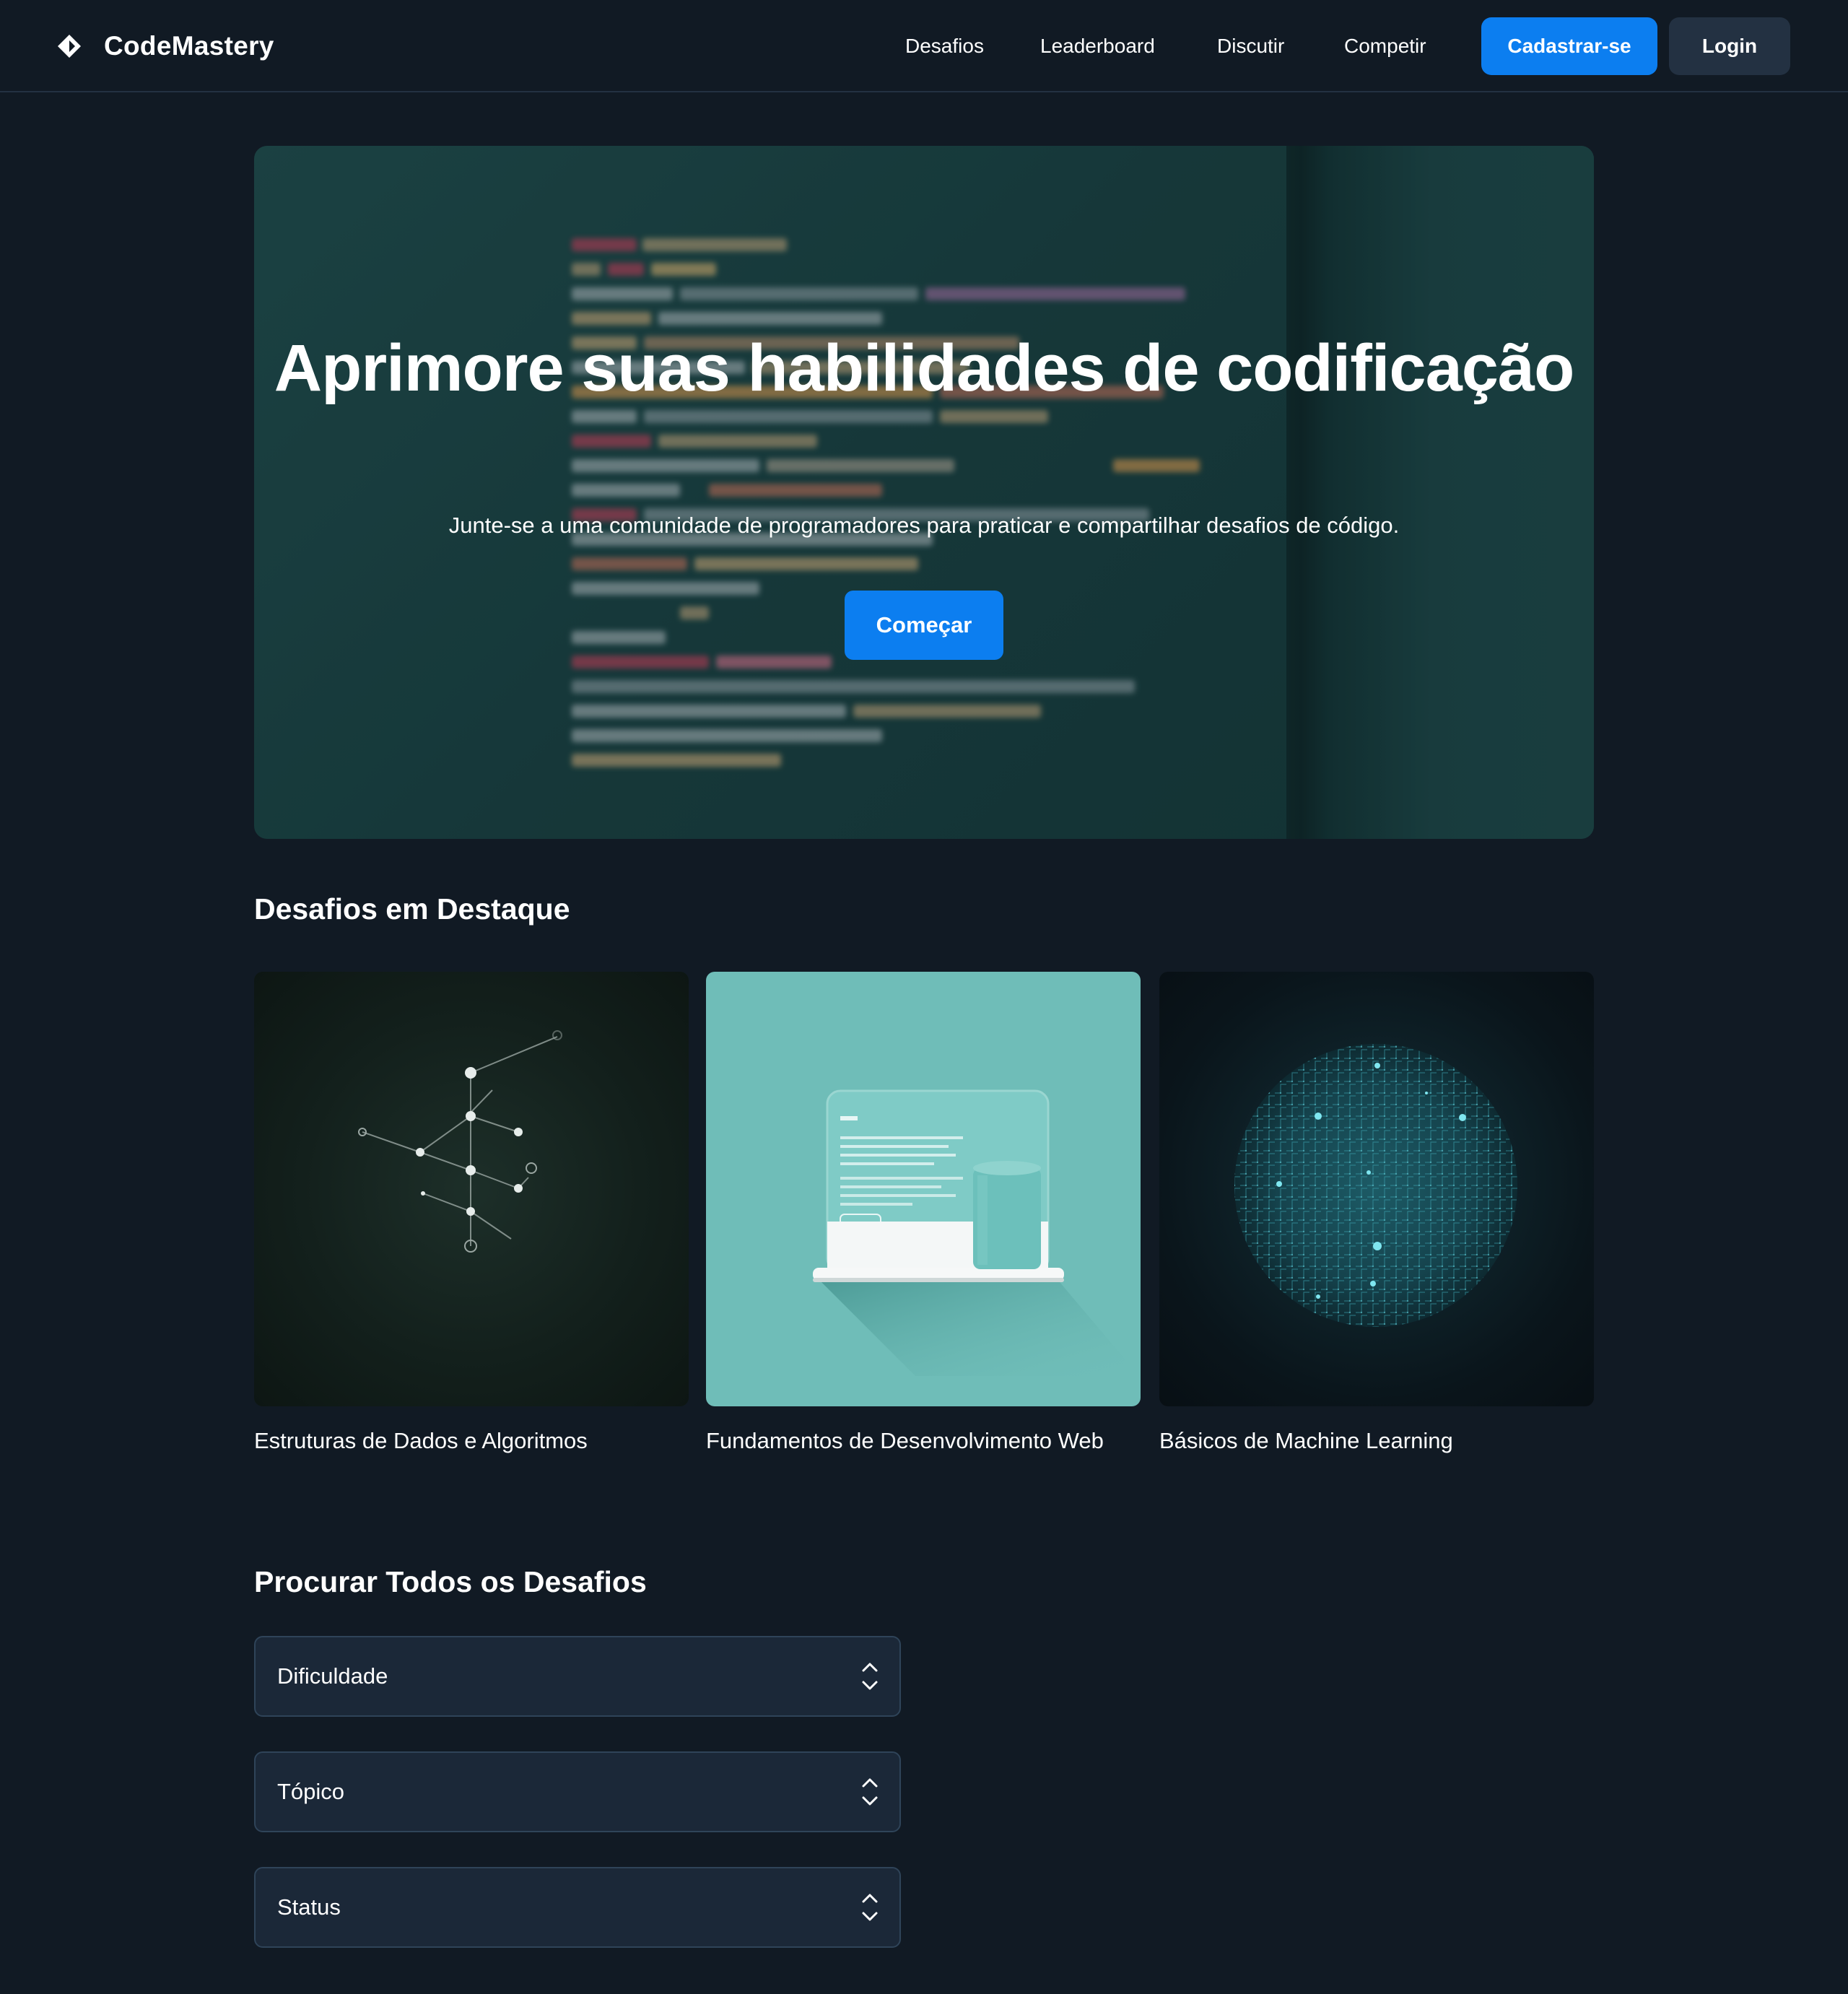 The height and width of the screenshot is (1994, 1848). Describe the element at coordinates (1385, 46) in the screenshot. I see `nav-link-competir: Competir` at that location.